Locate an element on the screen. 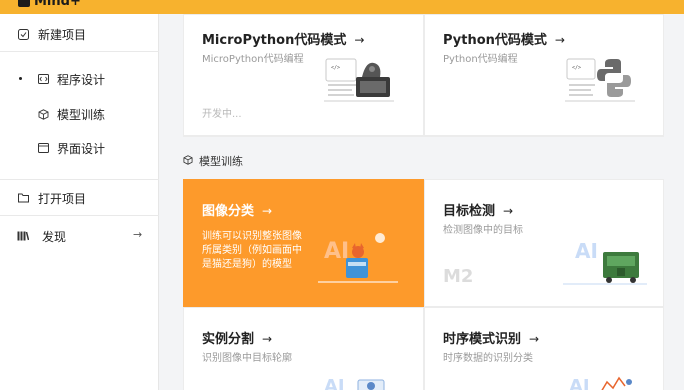 Image resolution: width=684 pixels, height=390 pixels. time-series-illustration-icon: AI is located at coordinates (600, 383).